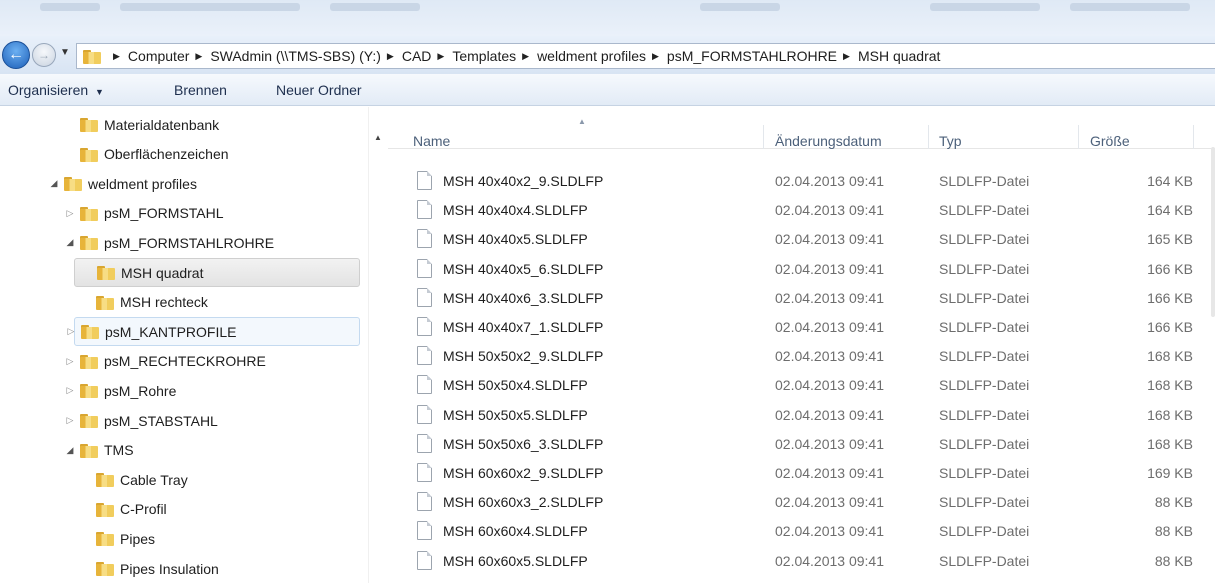 Image resolution: width=1215 pixels, height=583 pixels. I want to click on file-name: MSH 50x50x2_9.SLDLFP, so click(523, 356).